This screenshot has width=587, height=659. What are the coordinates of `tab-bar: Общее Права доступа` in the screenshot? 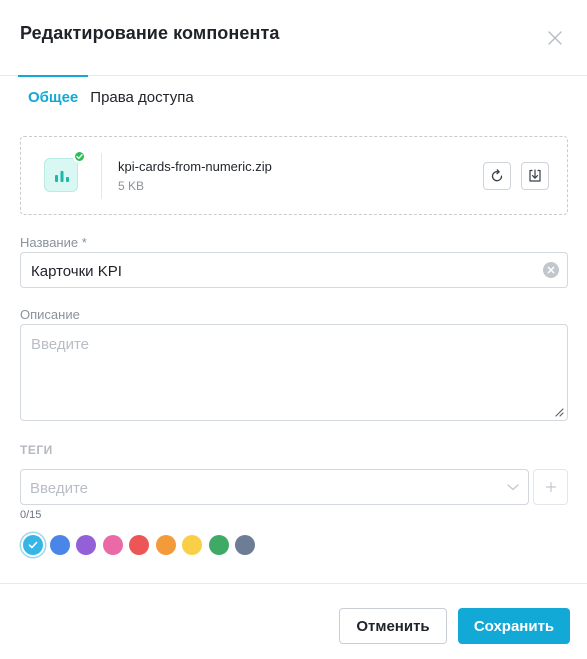 It's located at (111, 92).